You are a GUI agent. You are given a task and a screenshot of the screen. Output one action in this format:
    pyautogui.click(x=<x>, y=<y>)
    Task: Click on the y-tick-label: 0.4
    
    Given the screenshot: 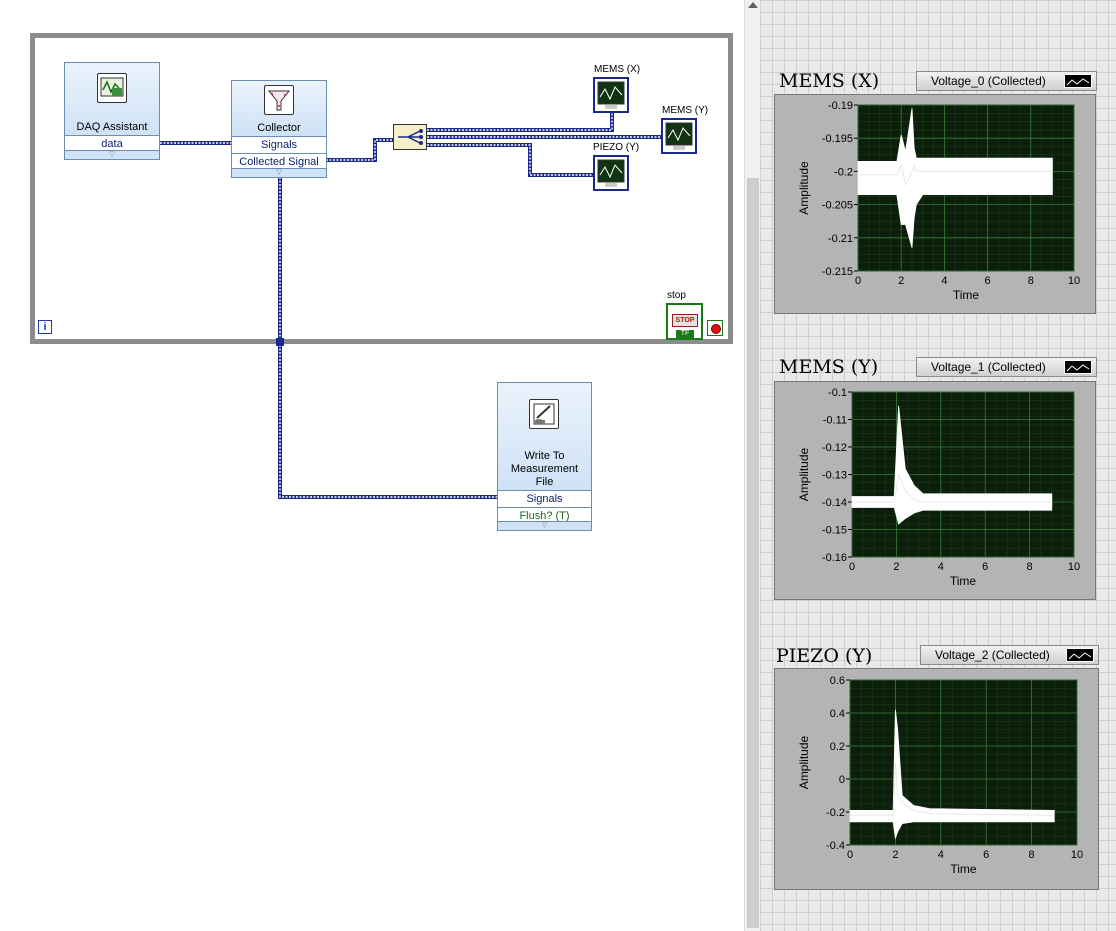 What is the action you would take?
    pyautogui.click(x=837, y=714)
    